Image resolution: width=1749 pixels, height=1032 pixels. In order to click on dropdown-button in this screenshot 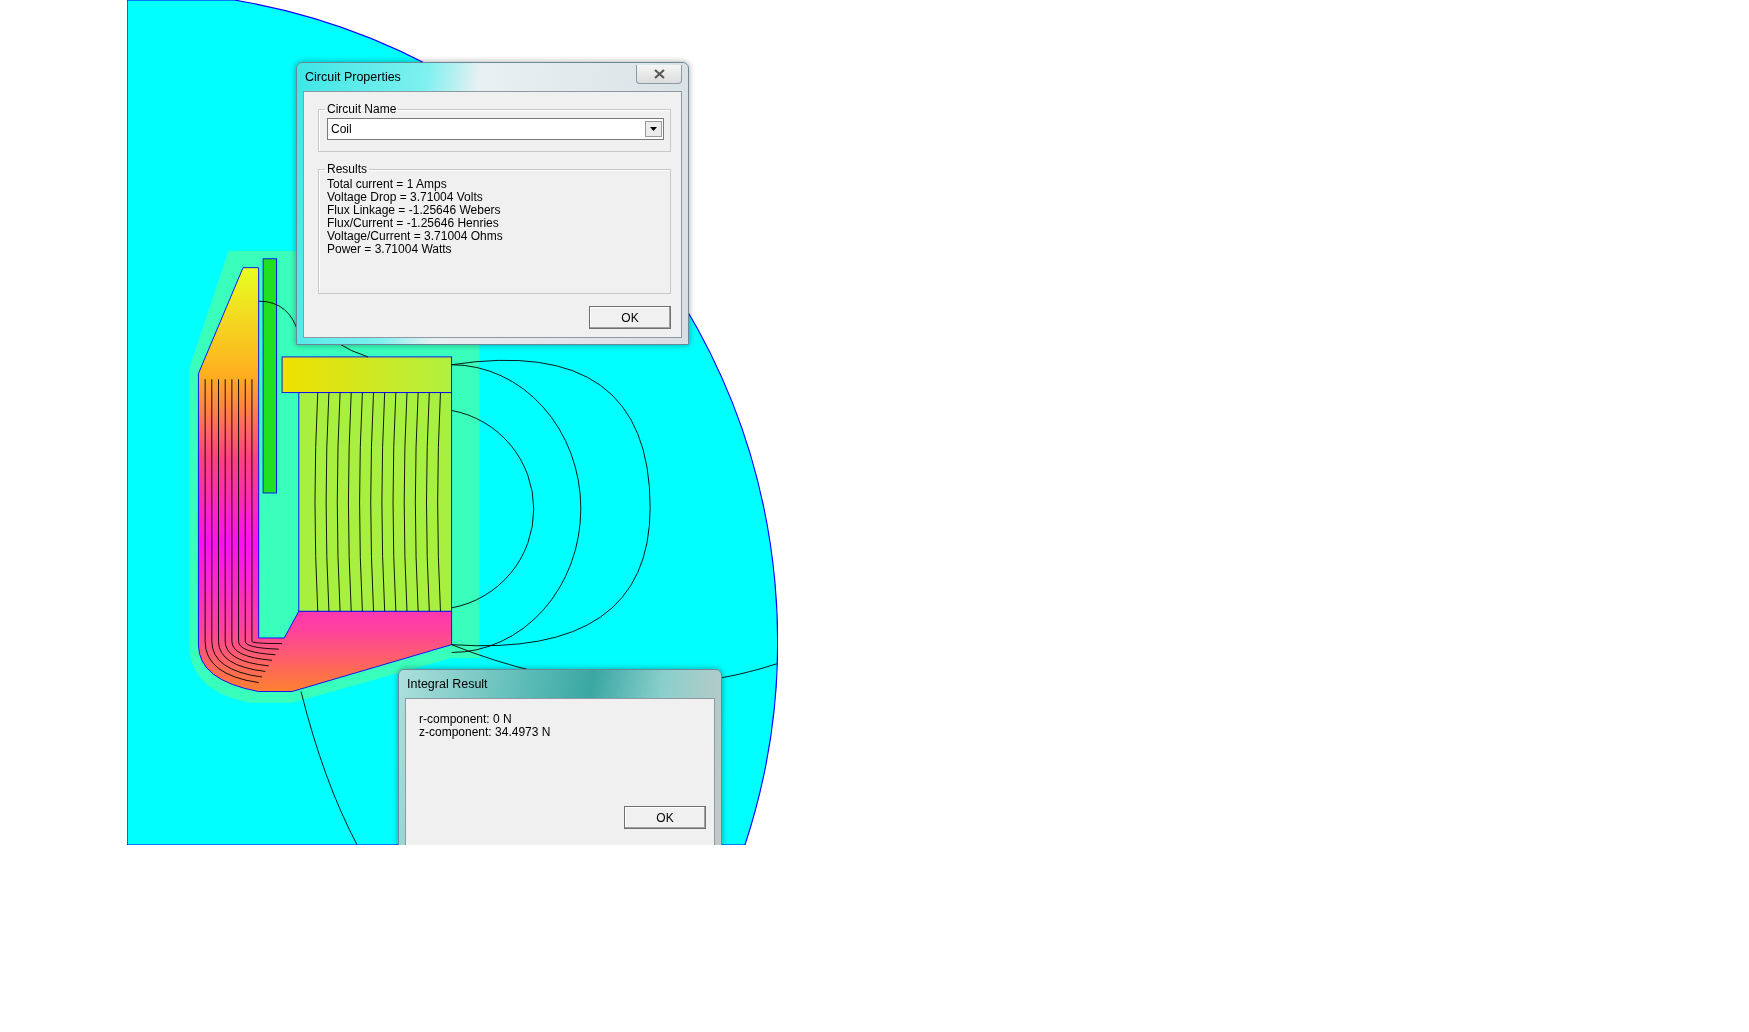, I will do `click(653, 129)`.